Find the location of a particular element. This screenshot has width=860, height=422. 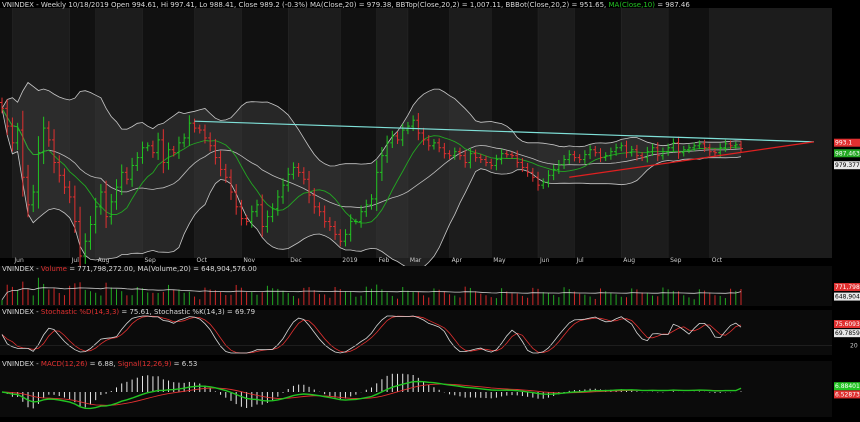

x-tick-label: Nov is located at coordinates (249, 260).